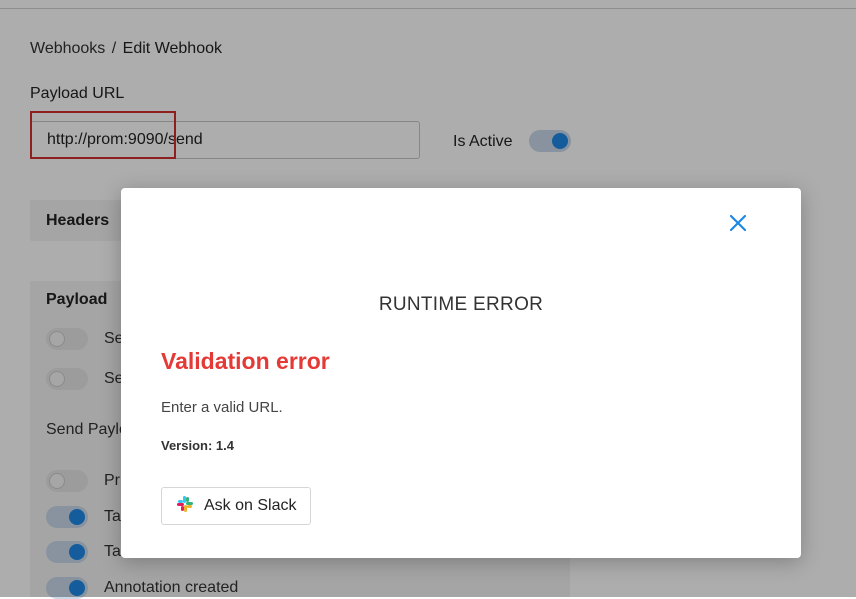  Describe the element at coordinates (187, 445) in the screenshot. I see `version-label: Version:` at that location.